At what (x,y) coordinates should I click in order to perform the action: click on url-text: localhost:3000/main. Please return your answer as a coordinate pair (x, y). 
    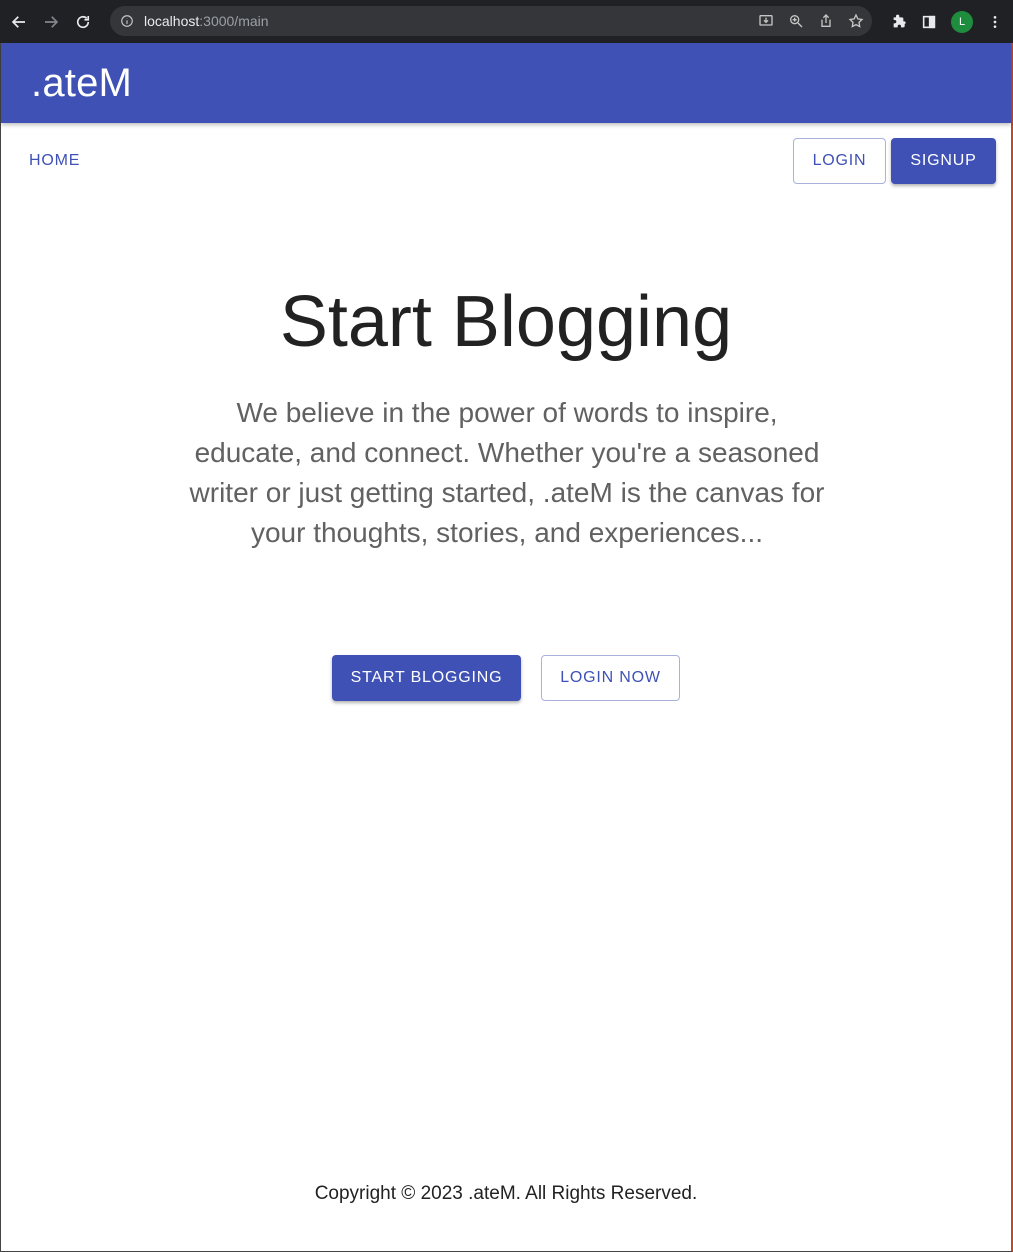
    Looking at the image, I should click on (206, 21).